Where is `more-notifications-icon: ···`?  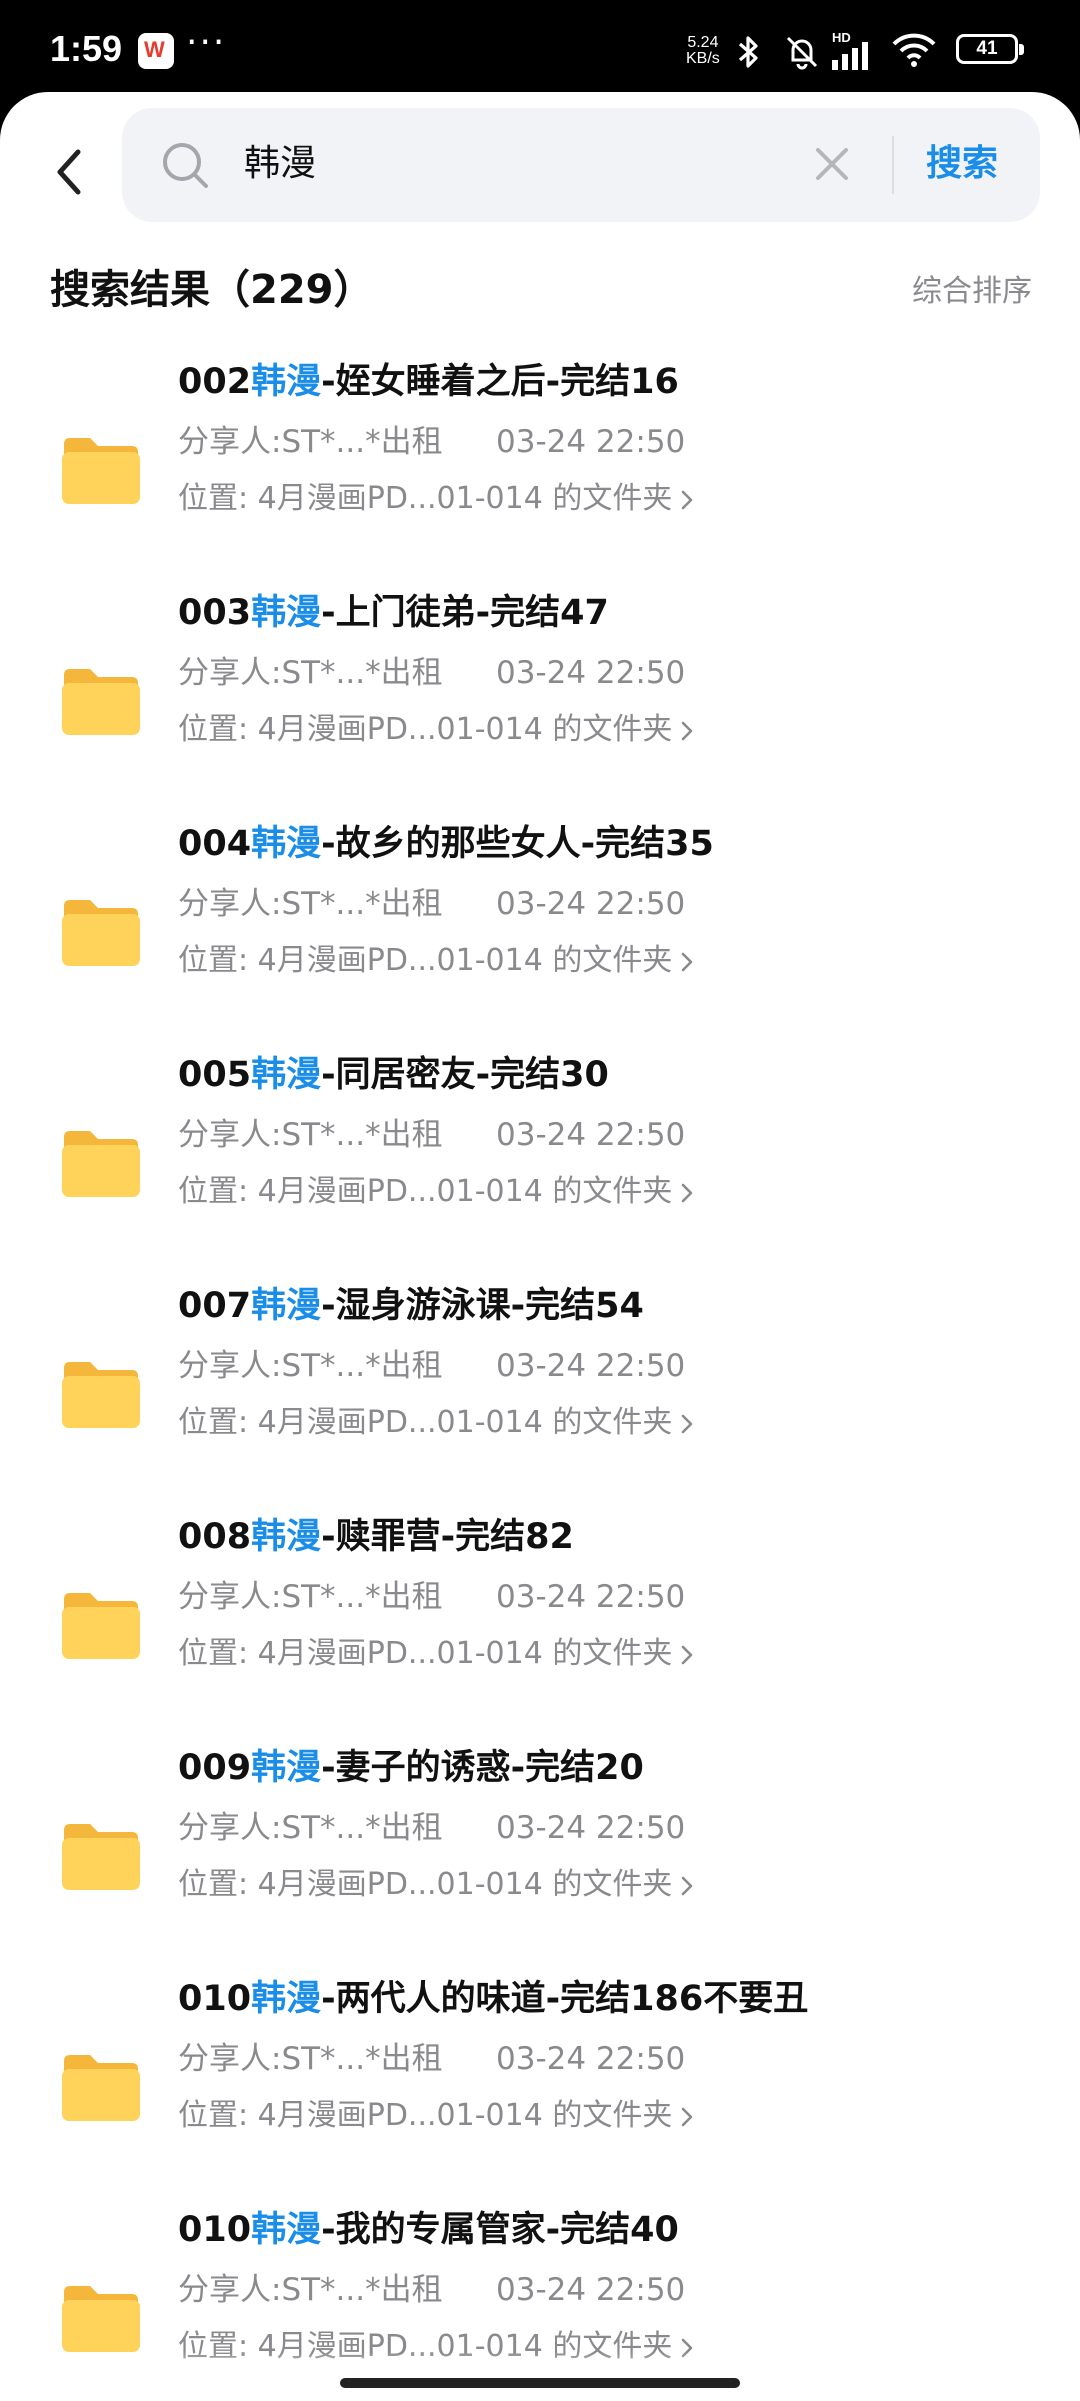 more-notifications-icon: ··· is located at coordinates (206, 42).